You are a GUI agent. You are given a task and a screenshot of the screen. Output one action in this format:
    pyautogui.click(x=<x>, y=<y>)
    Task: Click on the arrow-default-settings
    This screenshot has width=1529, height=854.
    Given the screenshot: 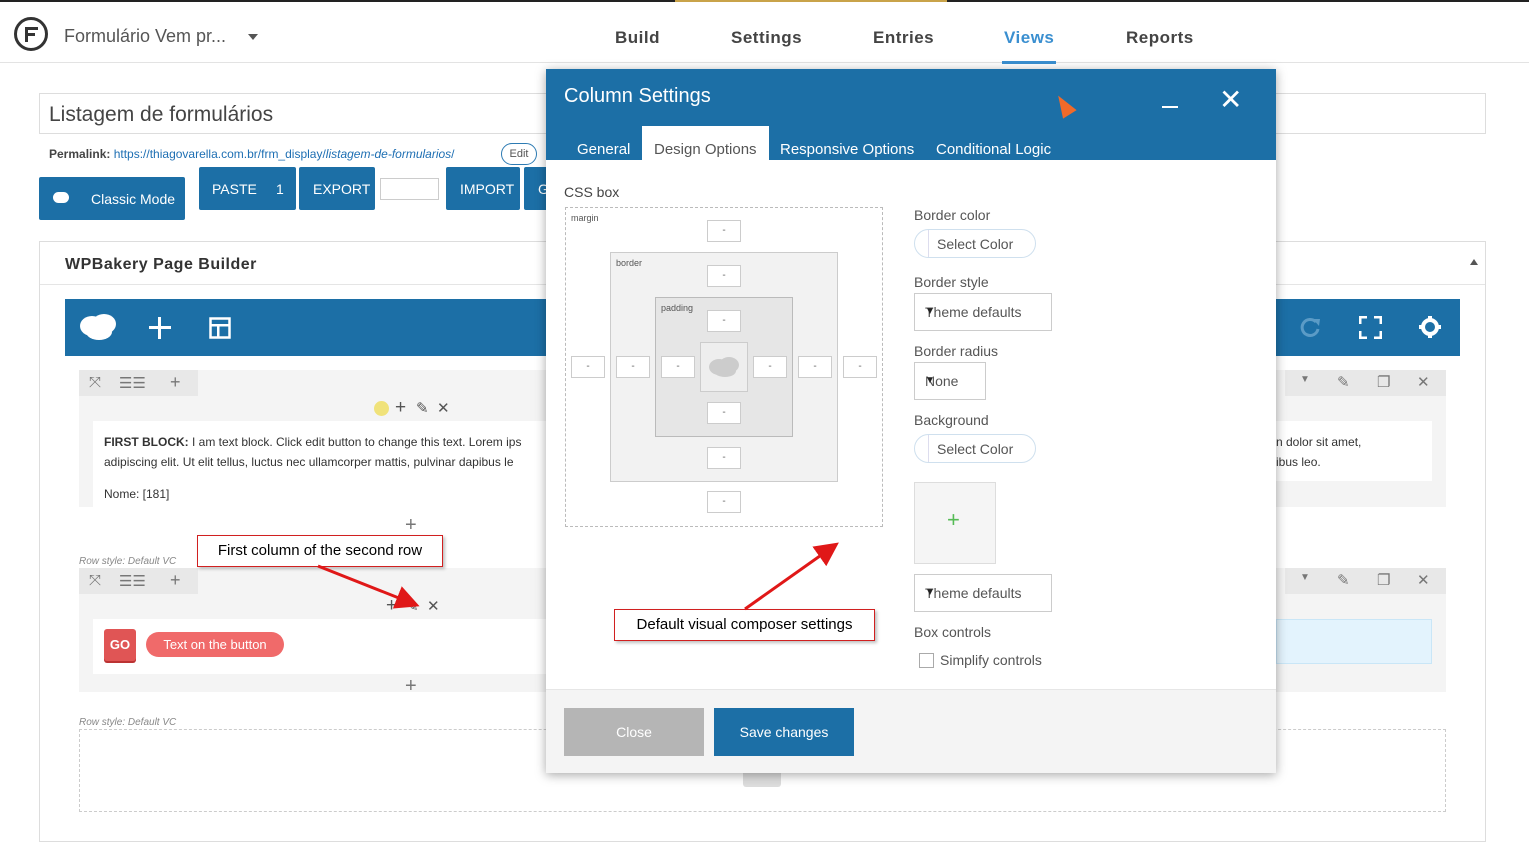 What is the action you would take?
    pyautogui.click(x=791, y=576)
    